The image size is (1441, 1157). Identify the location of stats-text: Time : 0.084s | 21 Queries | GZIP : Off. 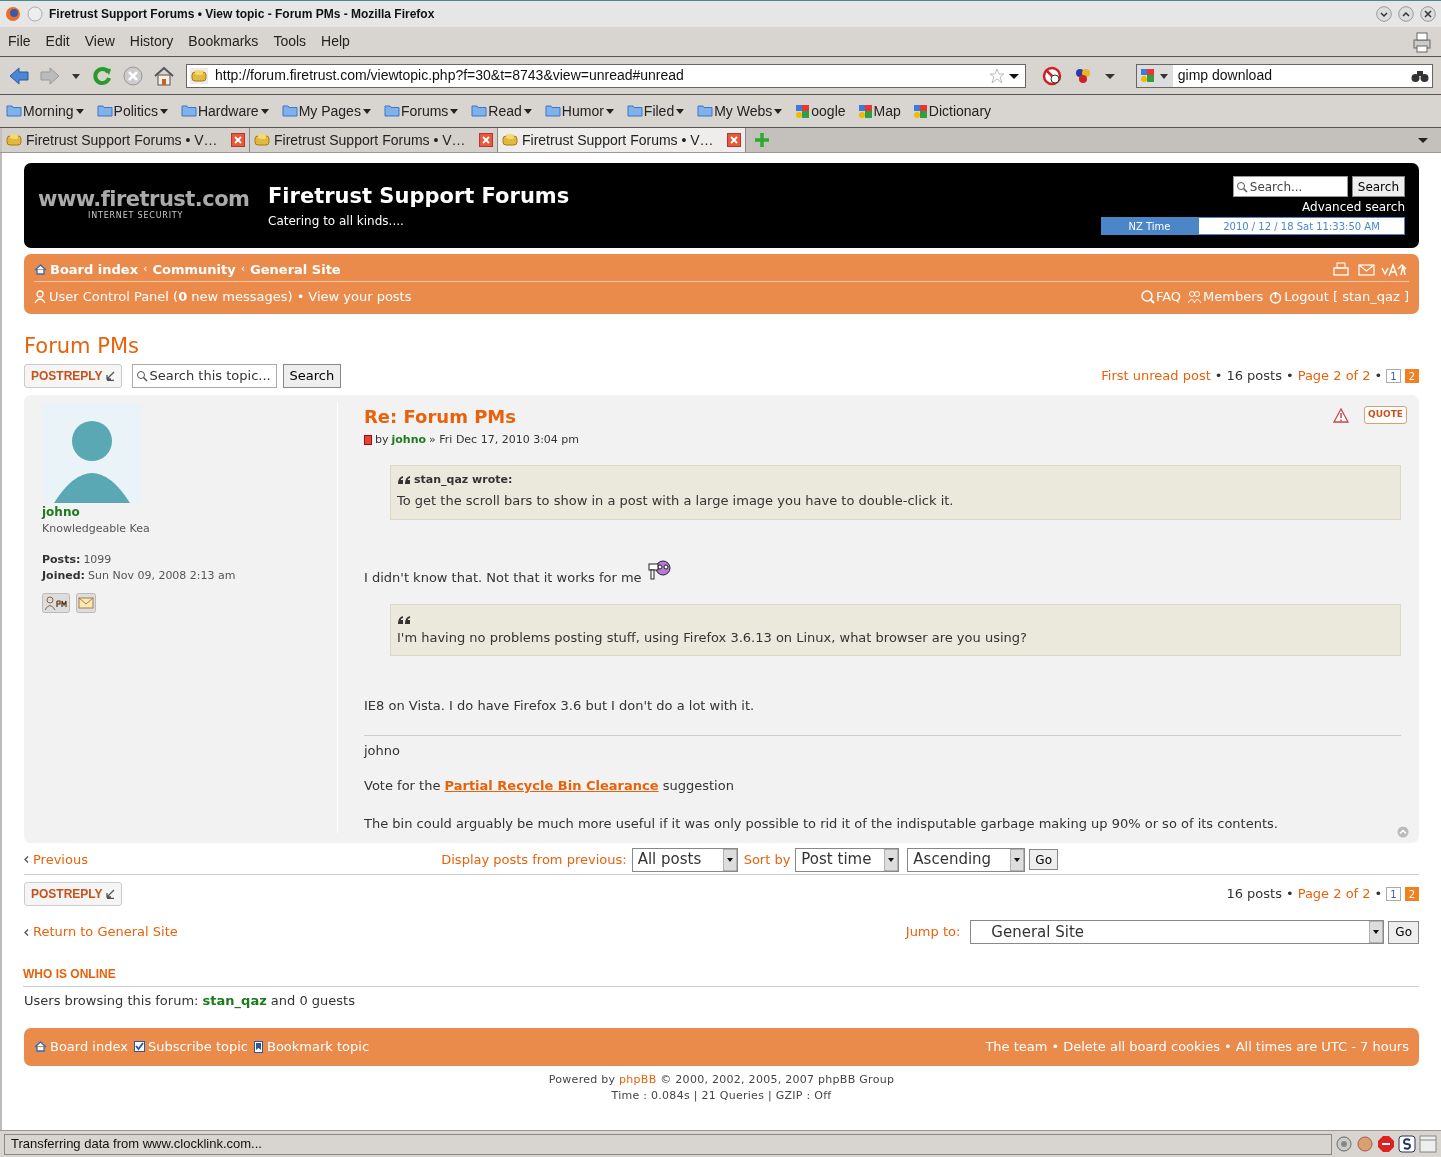
(721, 1096).